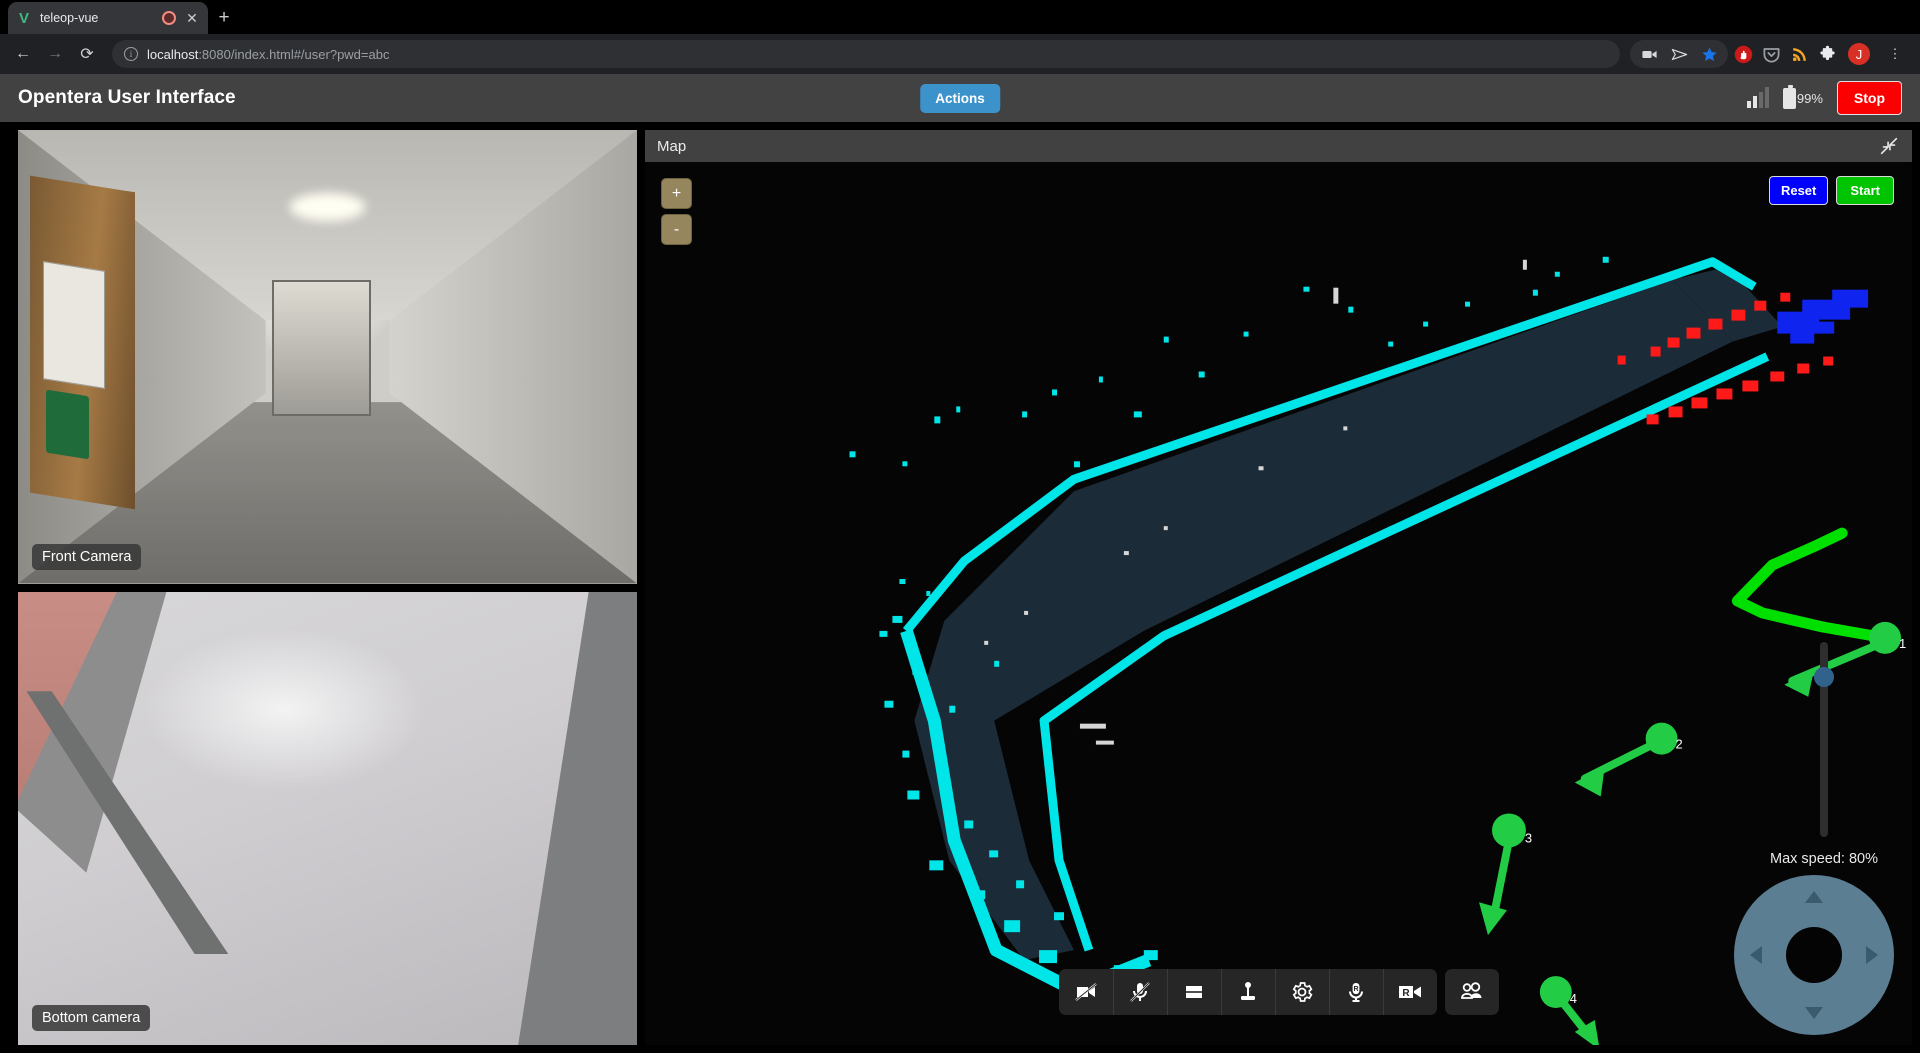  I want to click on microphone-off-icon, so click(1139, 992).